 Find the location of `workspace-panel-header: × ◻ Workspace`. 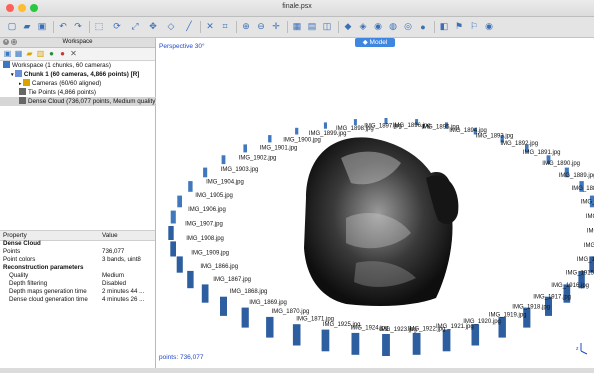

workspace-panel-header: × ◻ Workspace is located at coordinates (77, 43).